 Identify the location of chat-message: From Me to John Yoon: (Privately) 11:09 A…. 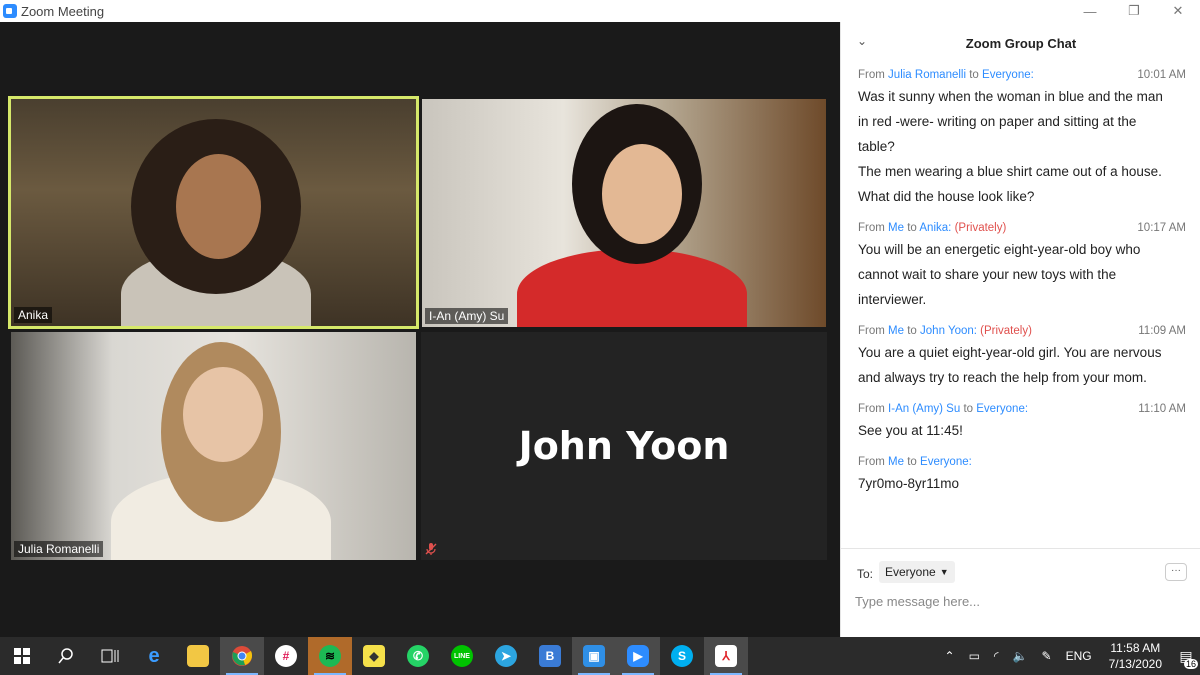
(1022, 356).